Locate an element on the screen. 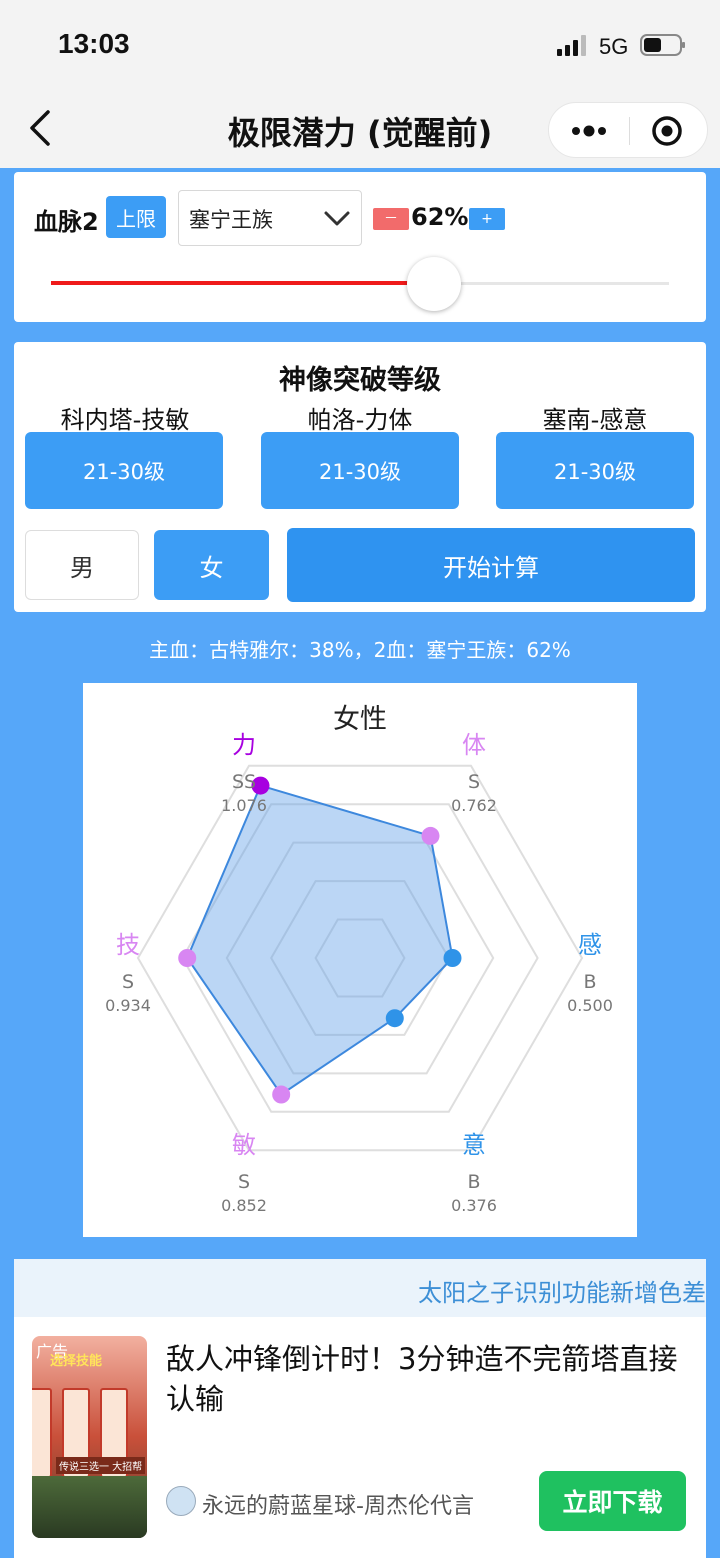  ad-author: 永远的蔚蓝星球-周杰伦代言 is located at coordinates (338, 1506).